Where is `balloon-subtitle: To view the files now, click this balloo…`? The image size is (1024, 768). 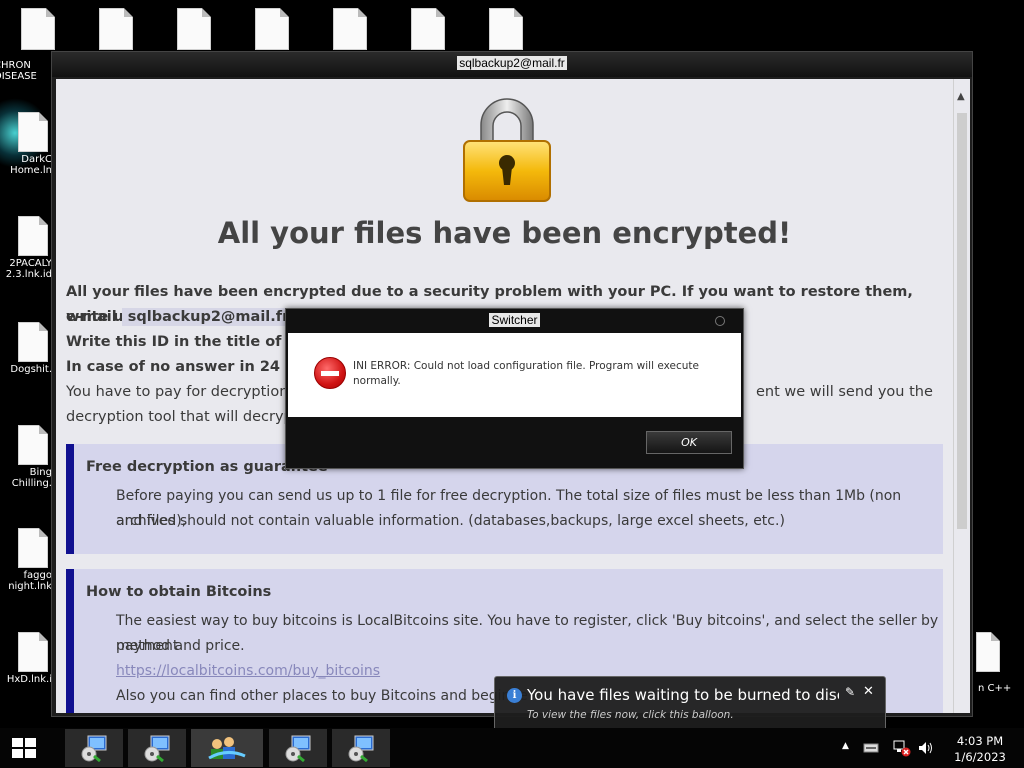
balloon-subtitle: To view the files now, click this balloo… is located at coordinates (630, 715).